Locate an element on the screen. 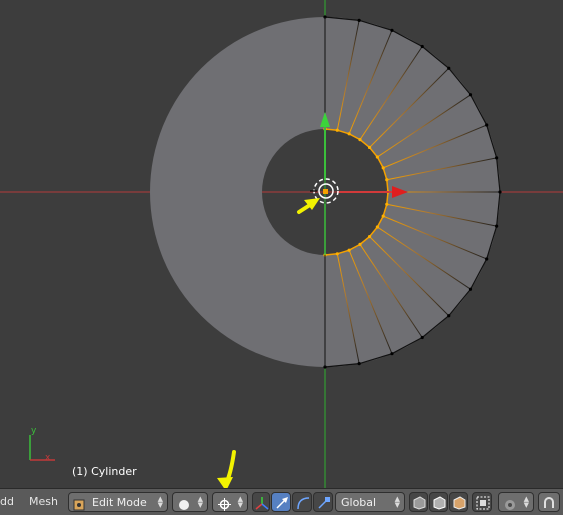  rotate-icon is located at coordinates (303, 504).